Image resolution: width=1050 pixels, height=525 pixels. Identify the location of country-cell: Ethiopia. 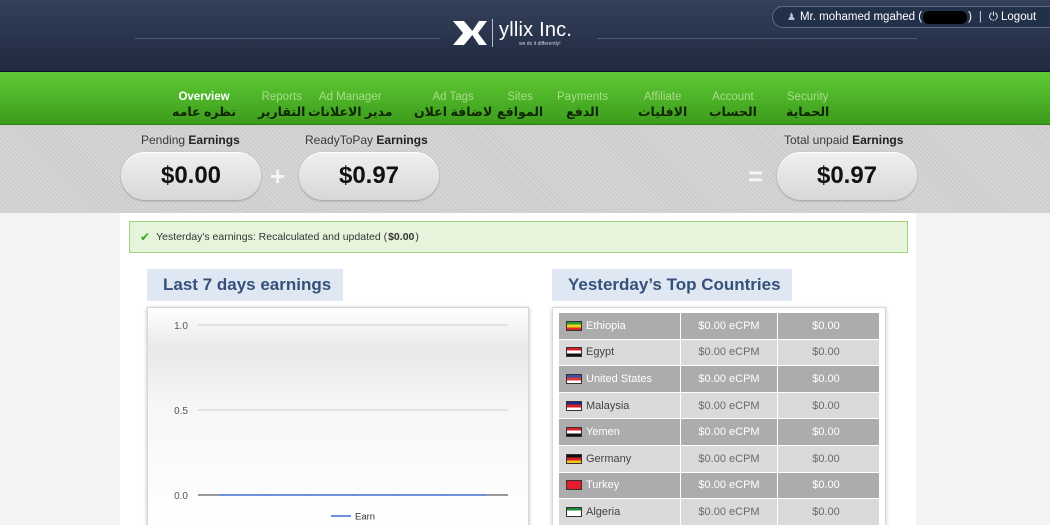
(620, 326).